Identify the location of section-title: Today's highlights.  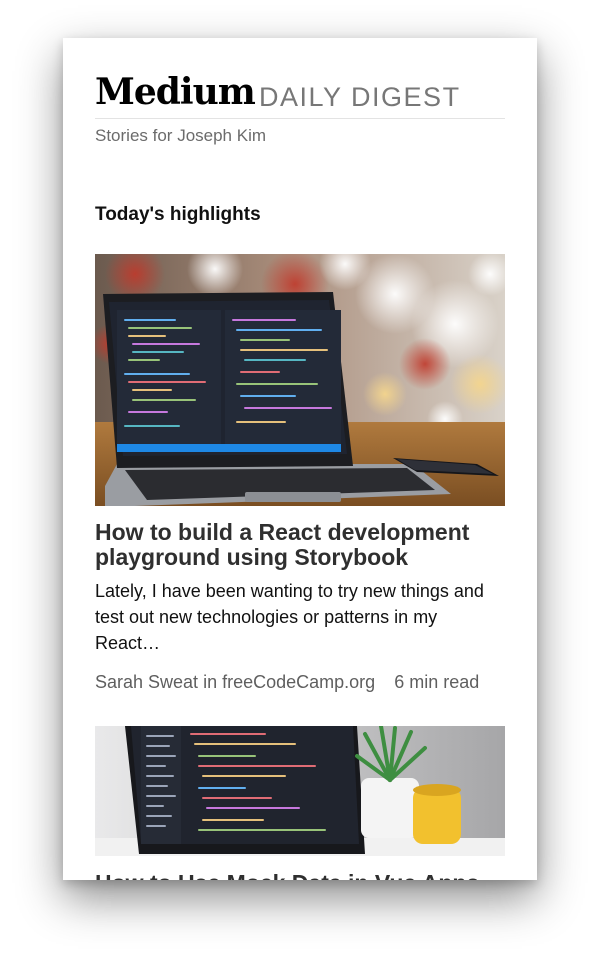
(178, 214).